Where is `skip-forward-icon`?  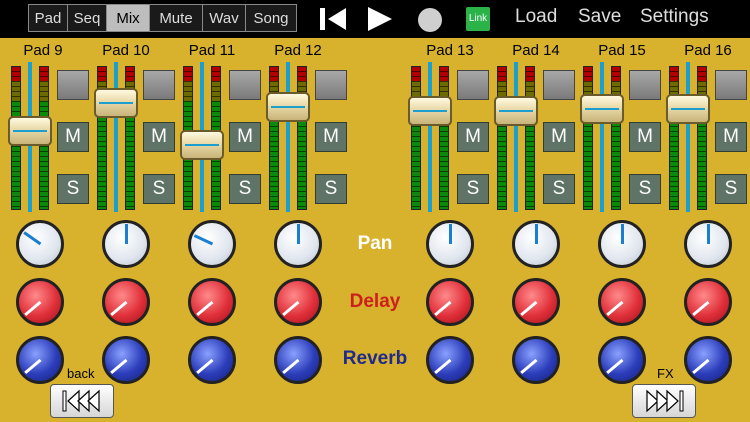 skip-forward-icon is located at coordinates (665, 401).